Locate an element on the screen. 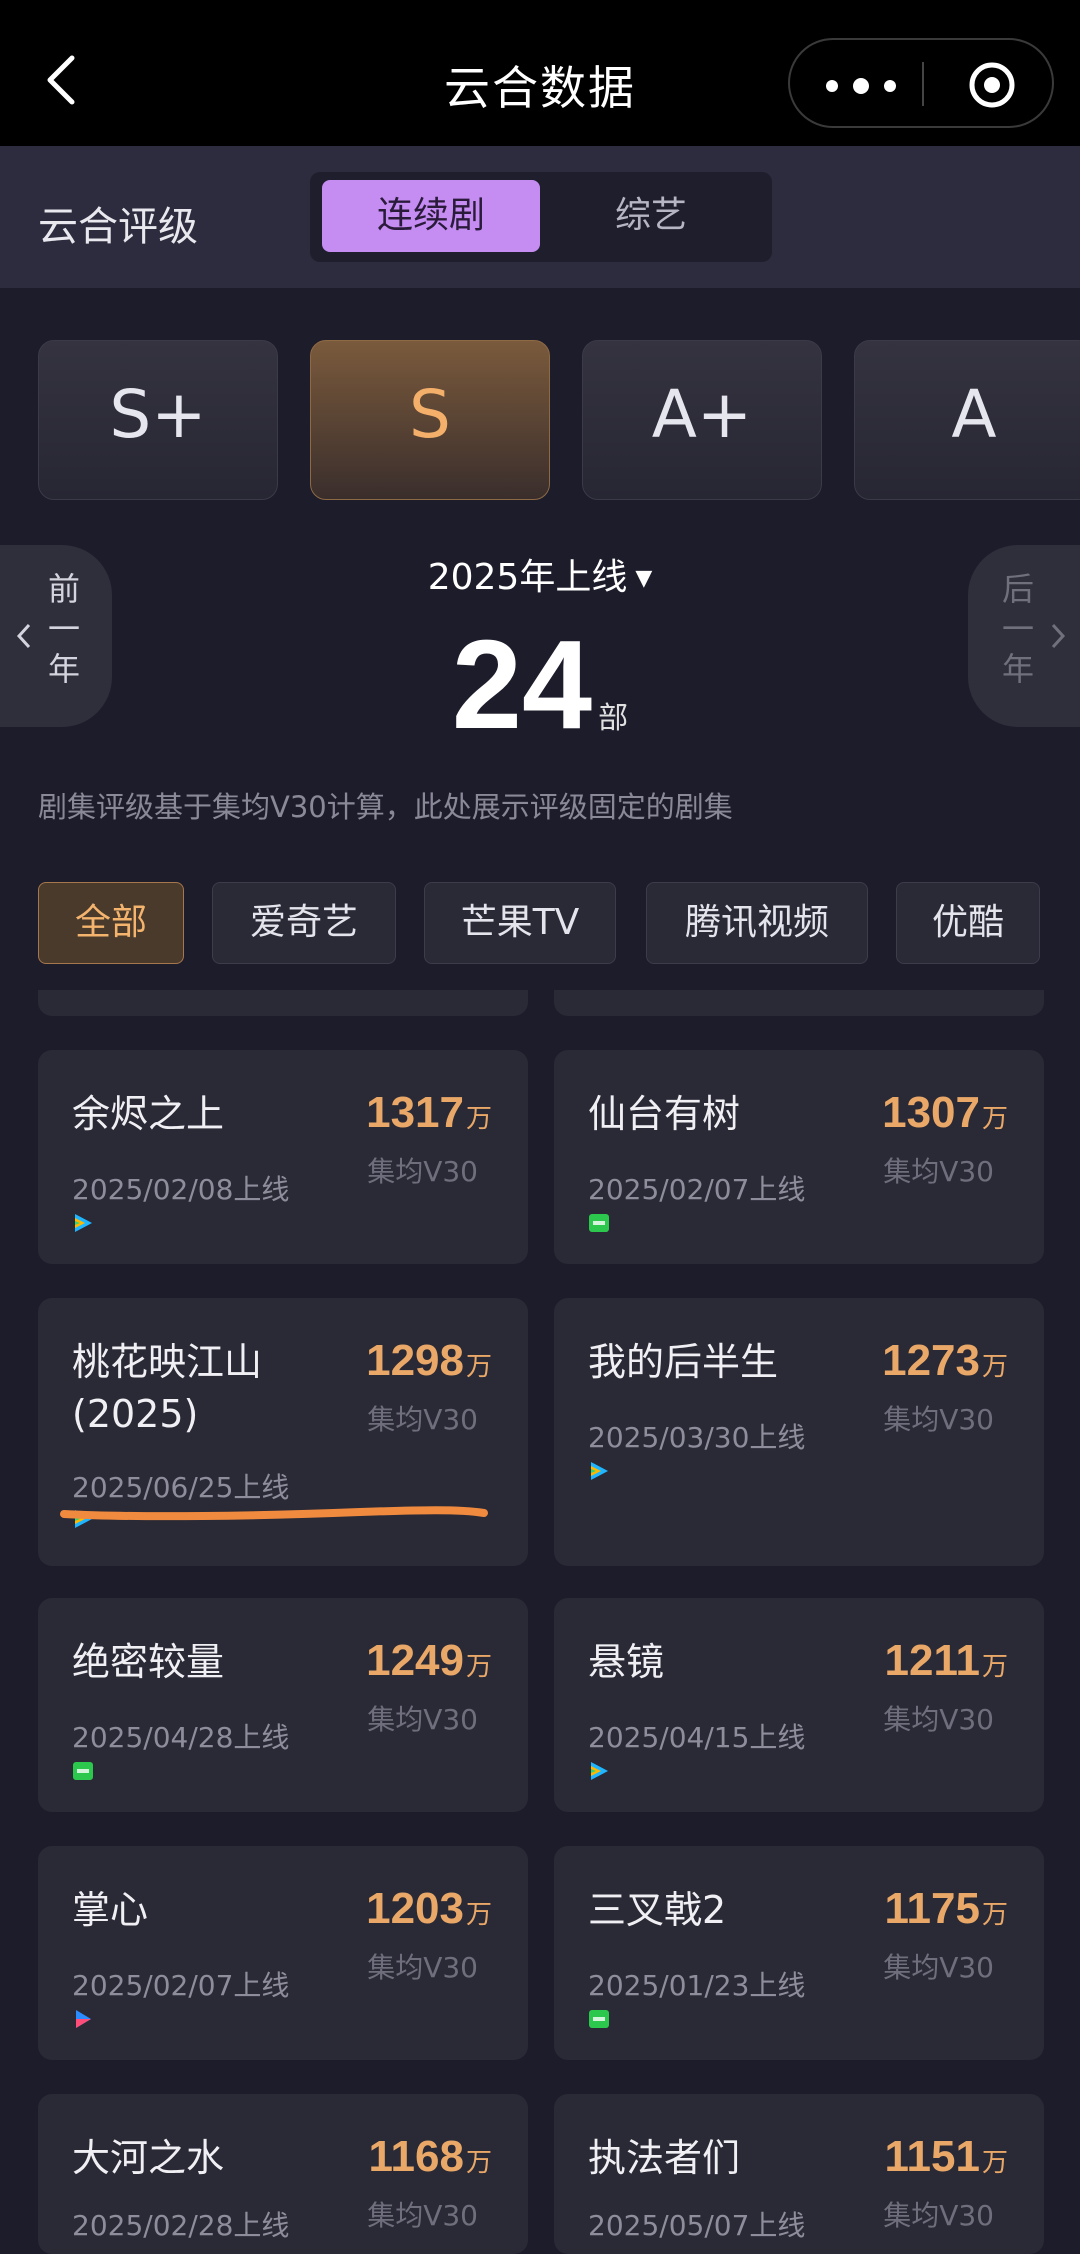  show-name: 掌心 is located at coordinates (110, 1910).